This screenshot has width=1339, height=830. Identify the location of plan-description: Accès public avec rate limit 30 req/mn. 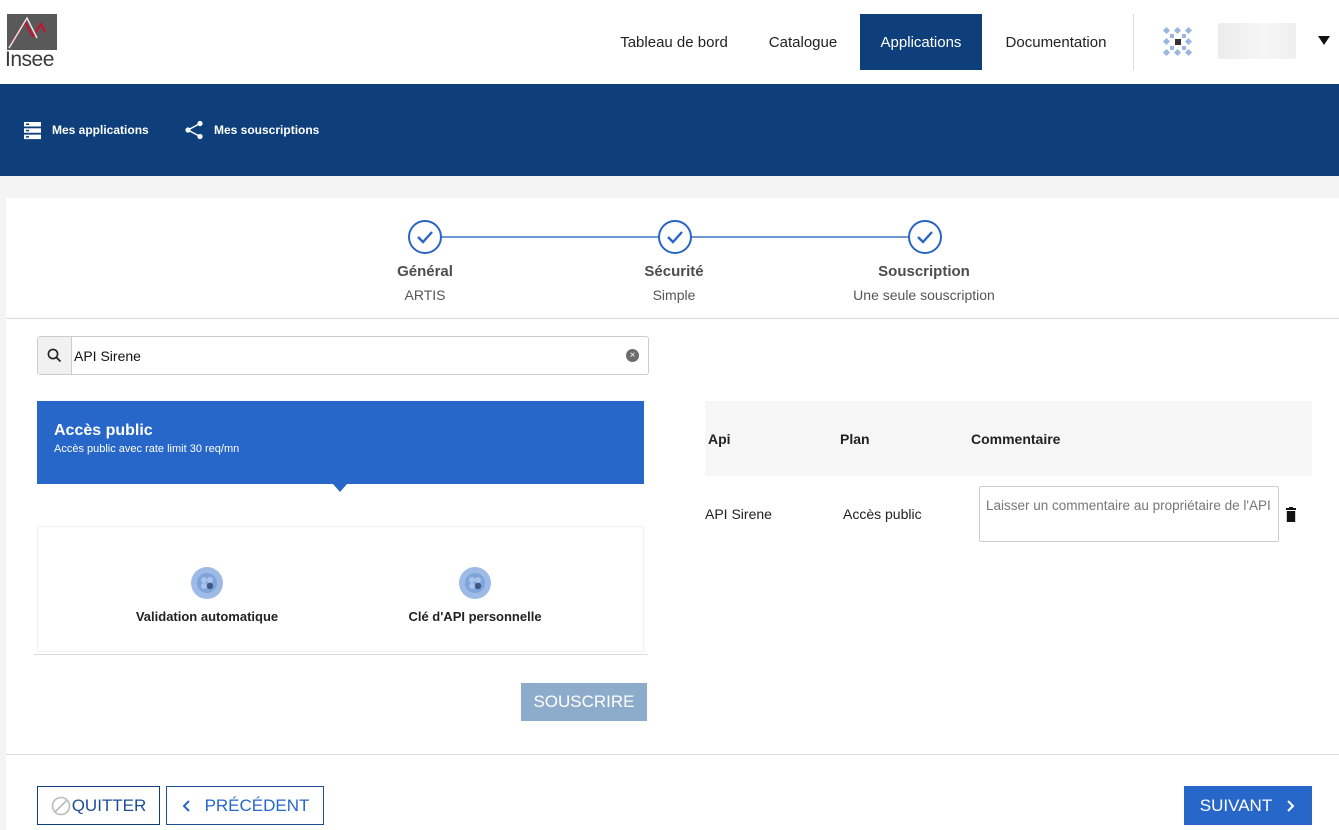
(147, 449).